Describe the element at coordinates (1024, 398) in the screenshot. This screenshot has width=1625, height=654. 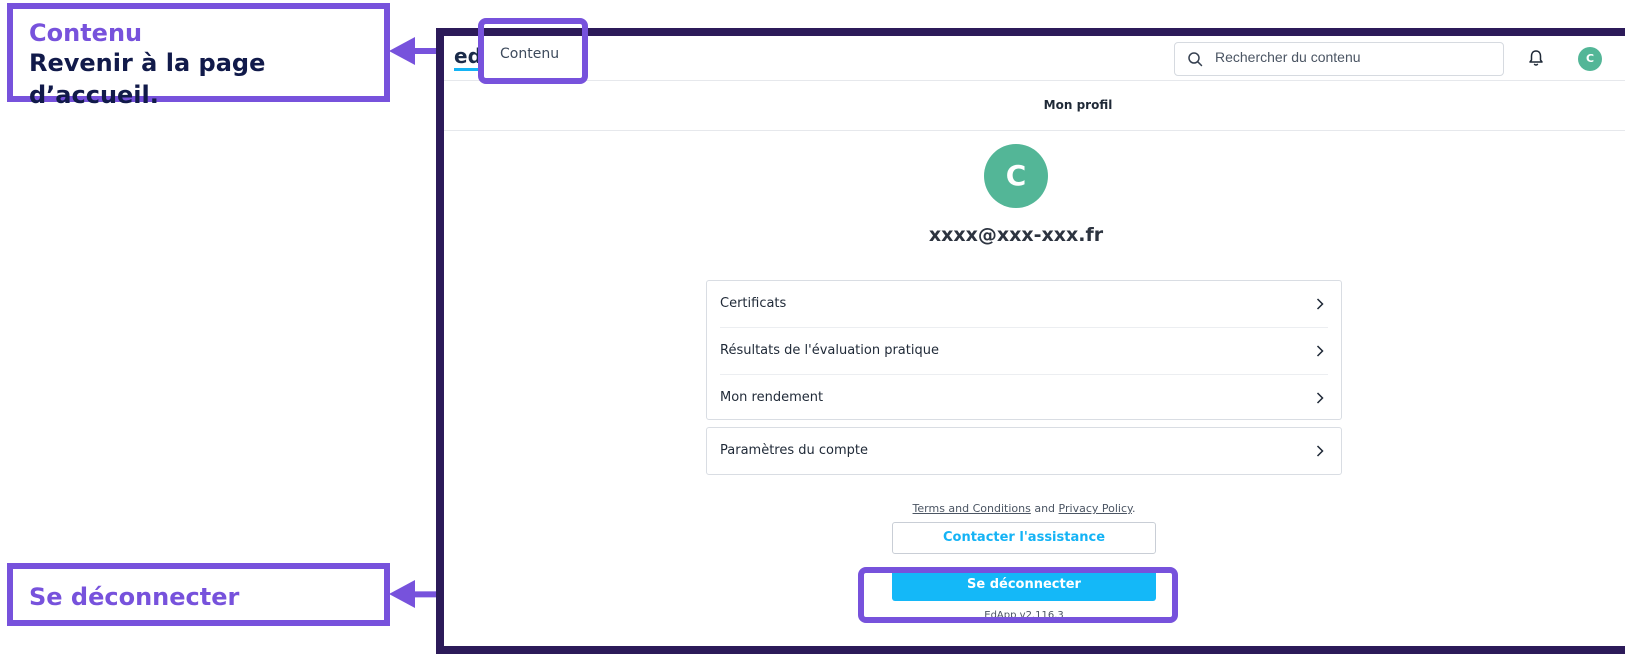
I see `menu-item-rendement: Mon rendement` at that location.